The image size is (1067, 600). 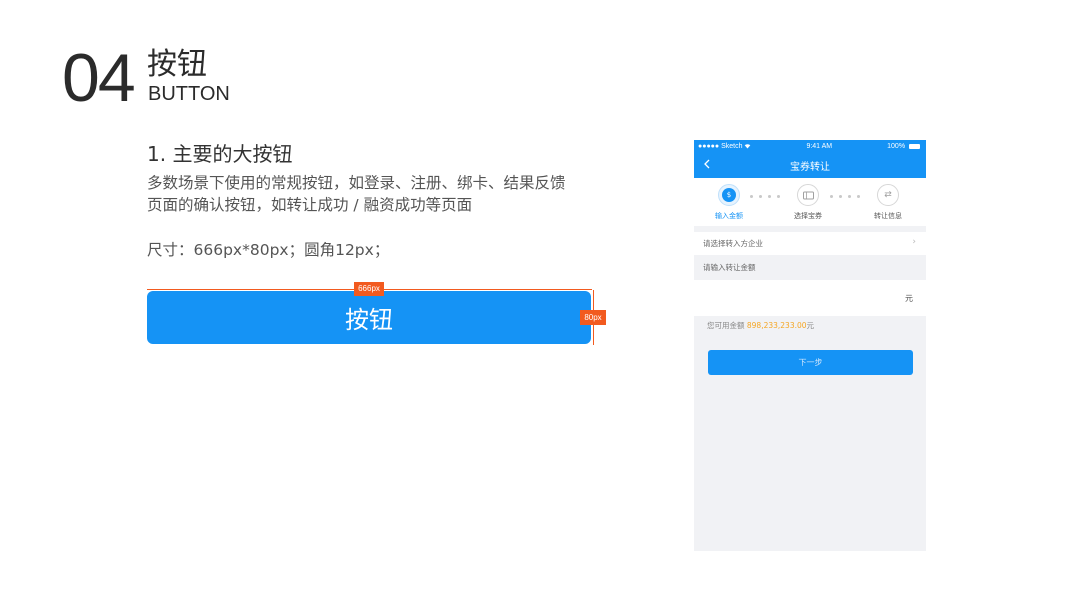 I want to click on description-line-2: 页面的确认按钮，如转让成功 / 融资成功等页面, so click(x=310, y=205).